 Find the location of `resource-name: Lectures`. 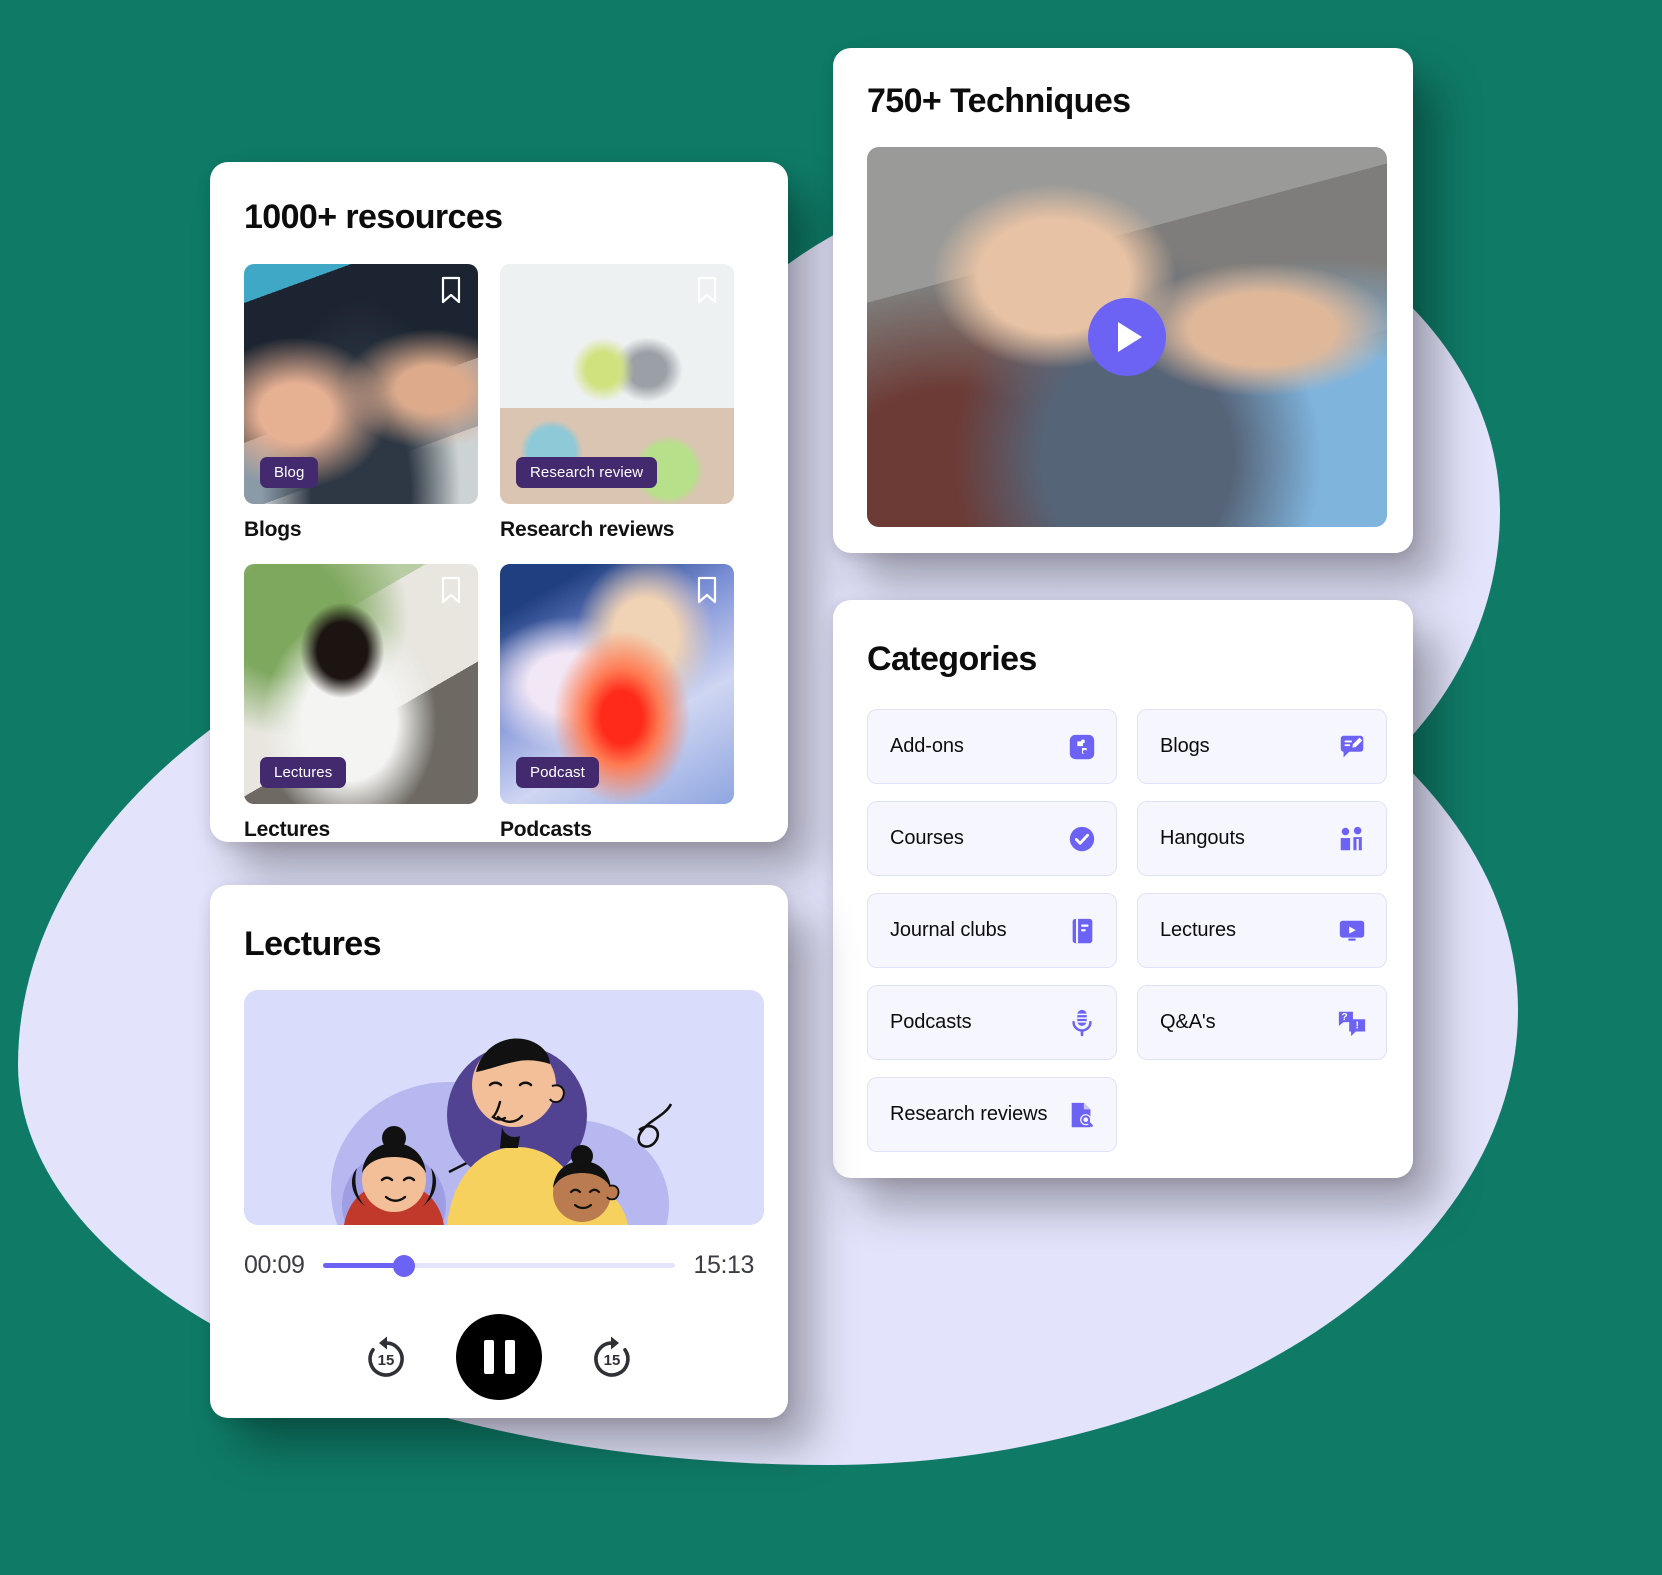

resource-name: Lectures is located at coordinates (287, 829).